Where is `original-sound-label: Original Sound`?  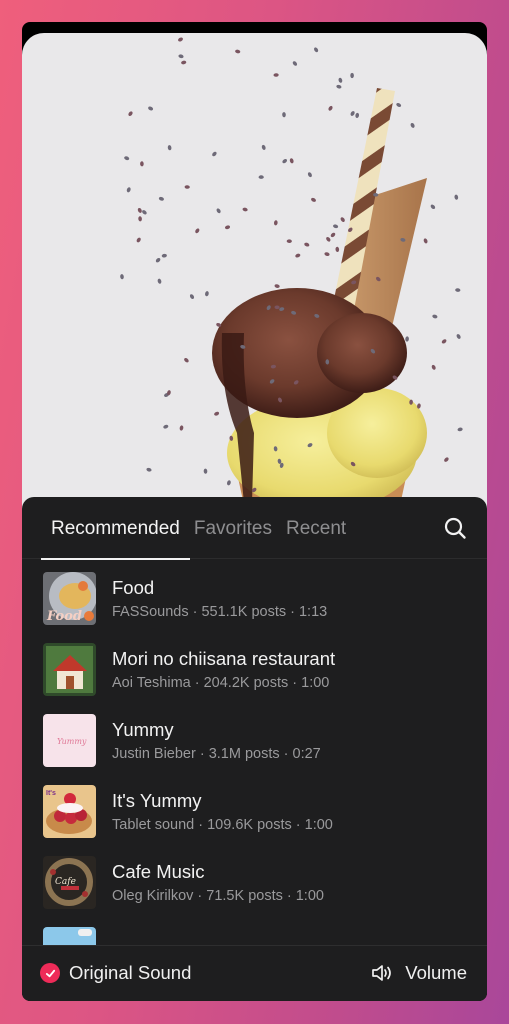
original-sound-label: Original Sound is located at coordinates (130, 972).